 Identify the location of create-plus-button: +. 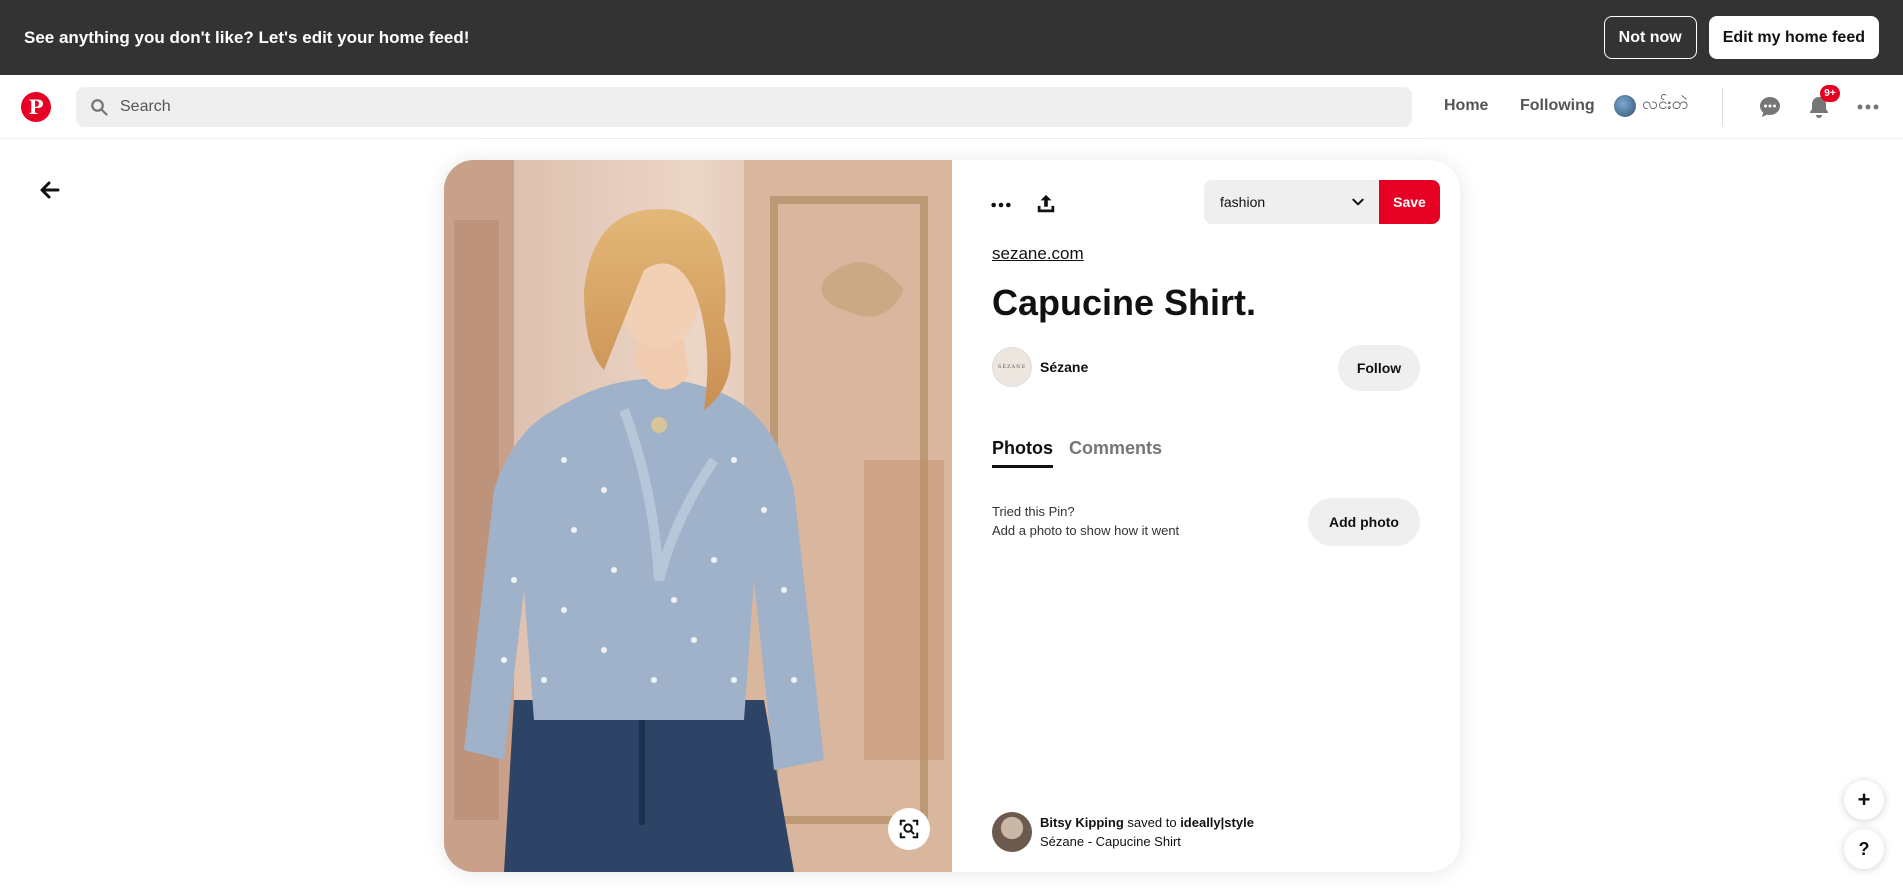
(1864, 800).